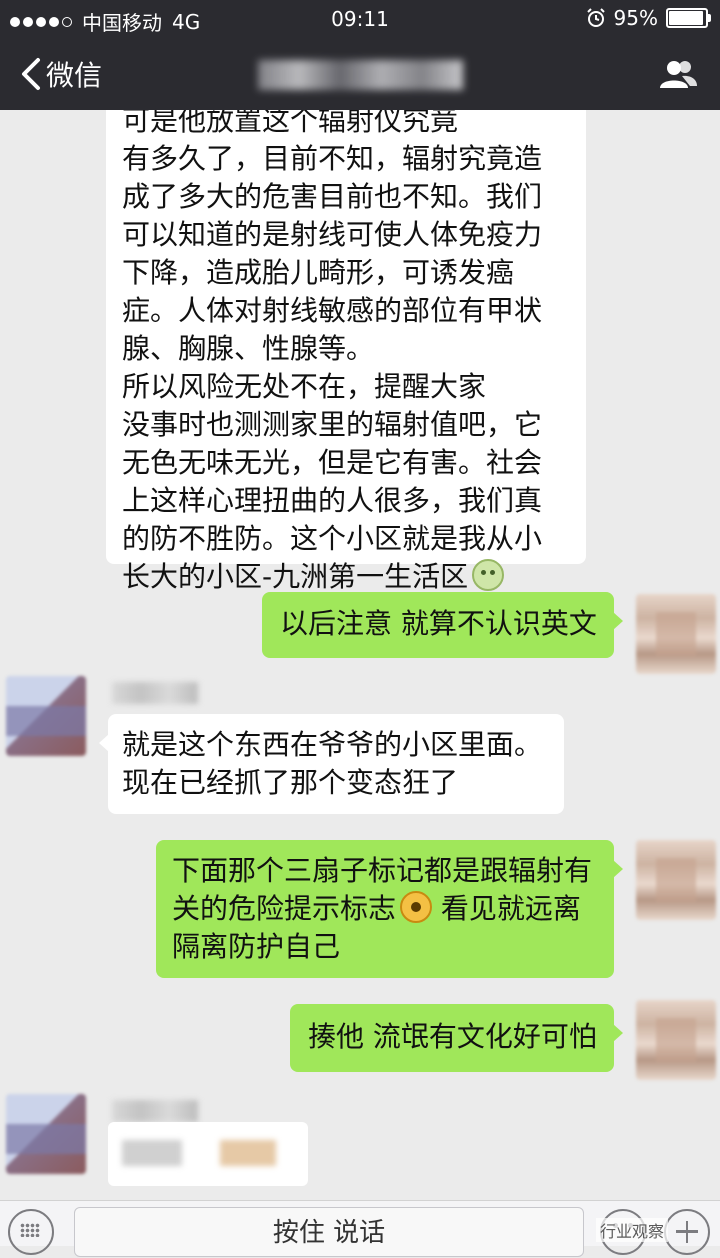 This screenshot has height=1258, width=720. I want to click on battery-fill, so click(686, 18).